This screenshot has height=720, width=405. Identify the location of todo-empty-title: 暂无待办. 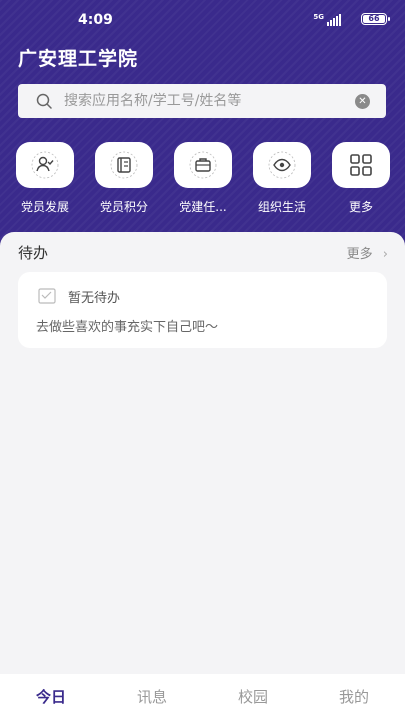
(94, 298).